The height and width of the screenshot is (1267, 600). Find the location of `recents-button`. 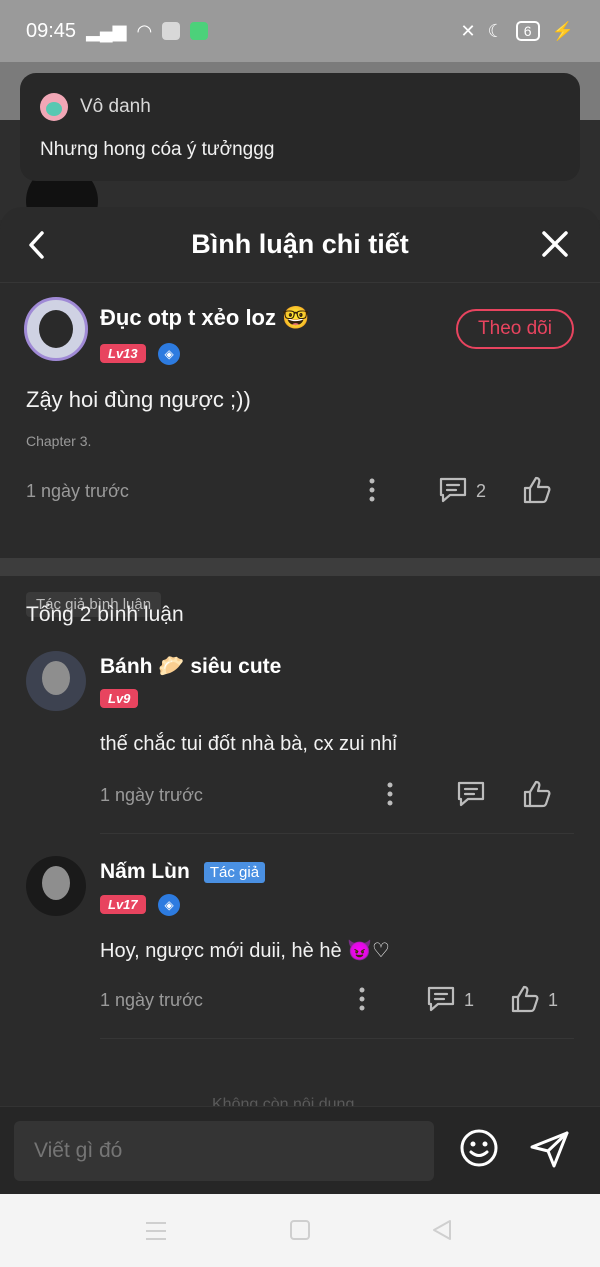

recents-button is located at coordinates (156, 1233).